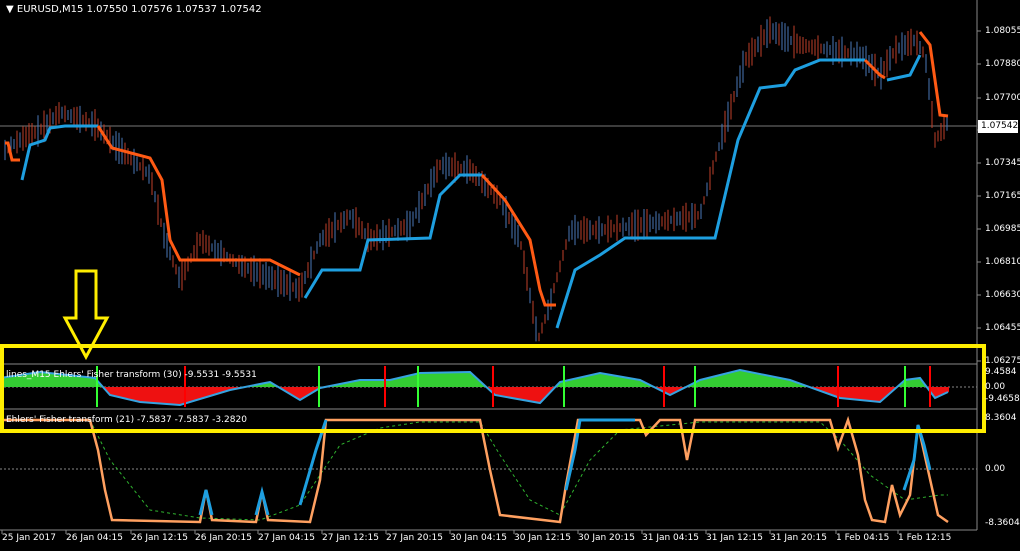 The image size is (1020, 551). What do you see at coordinates (798, 538) in the screenshot?
I see `time-tick: 31 Jan 20:15` at bounding box center [798, 538].